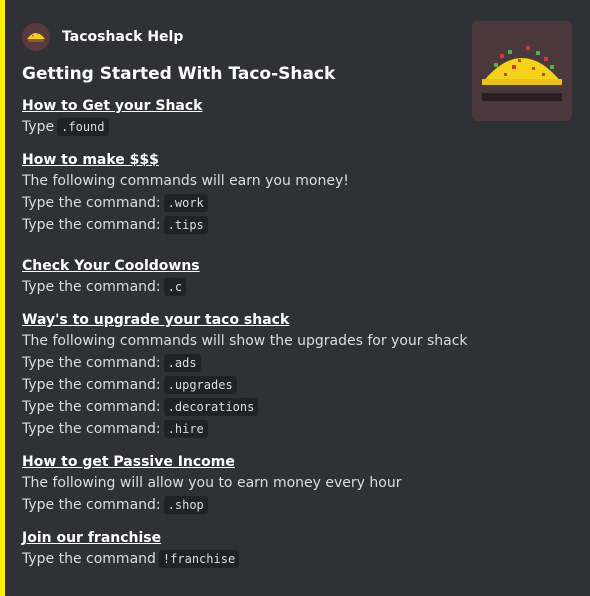  I want to click on section-title: Check Your Cooldowns, so click(111, 266).